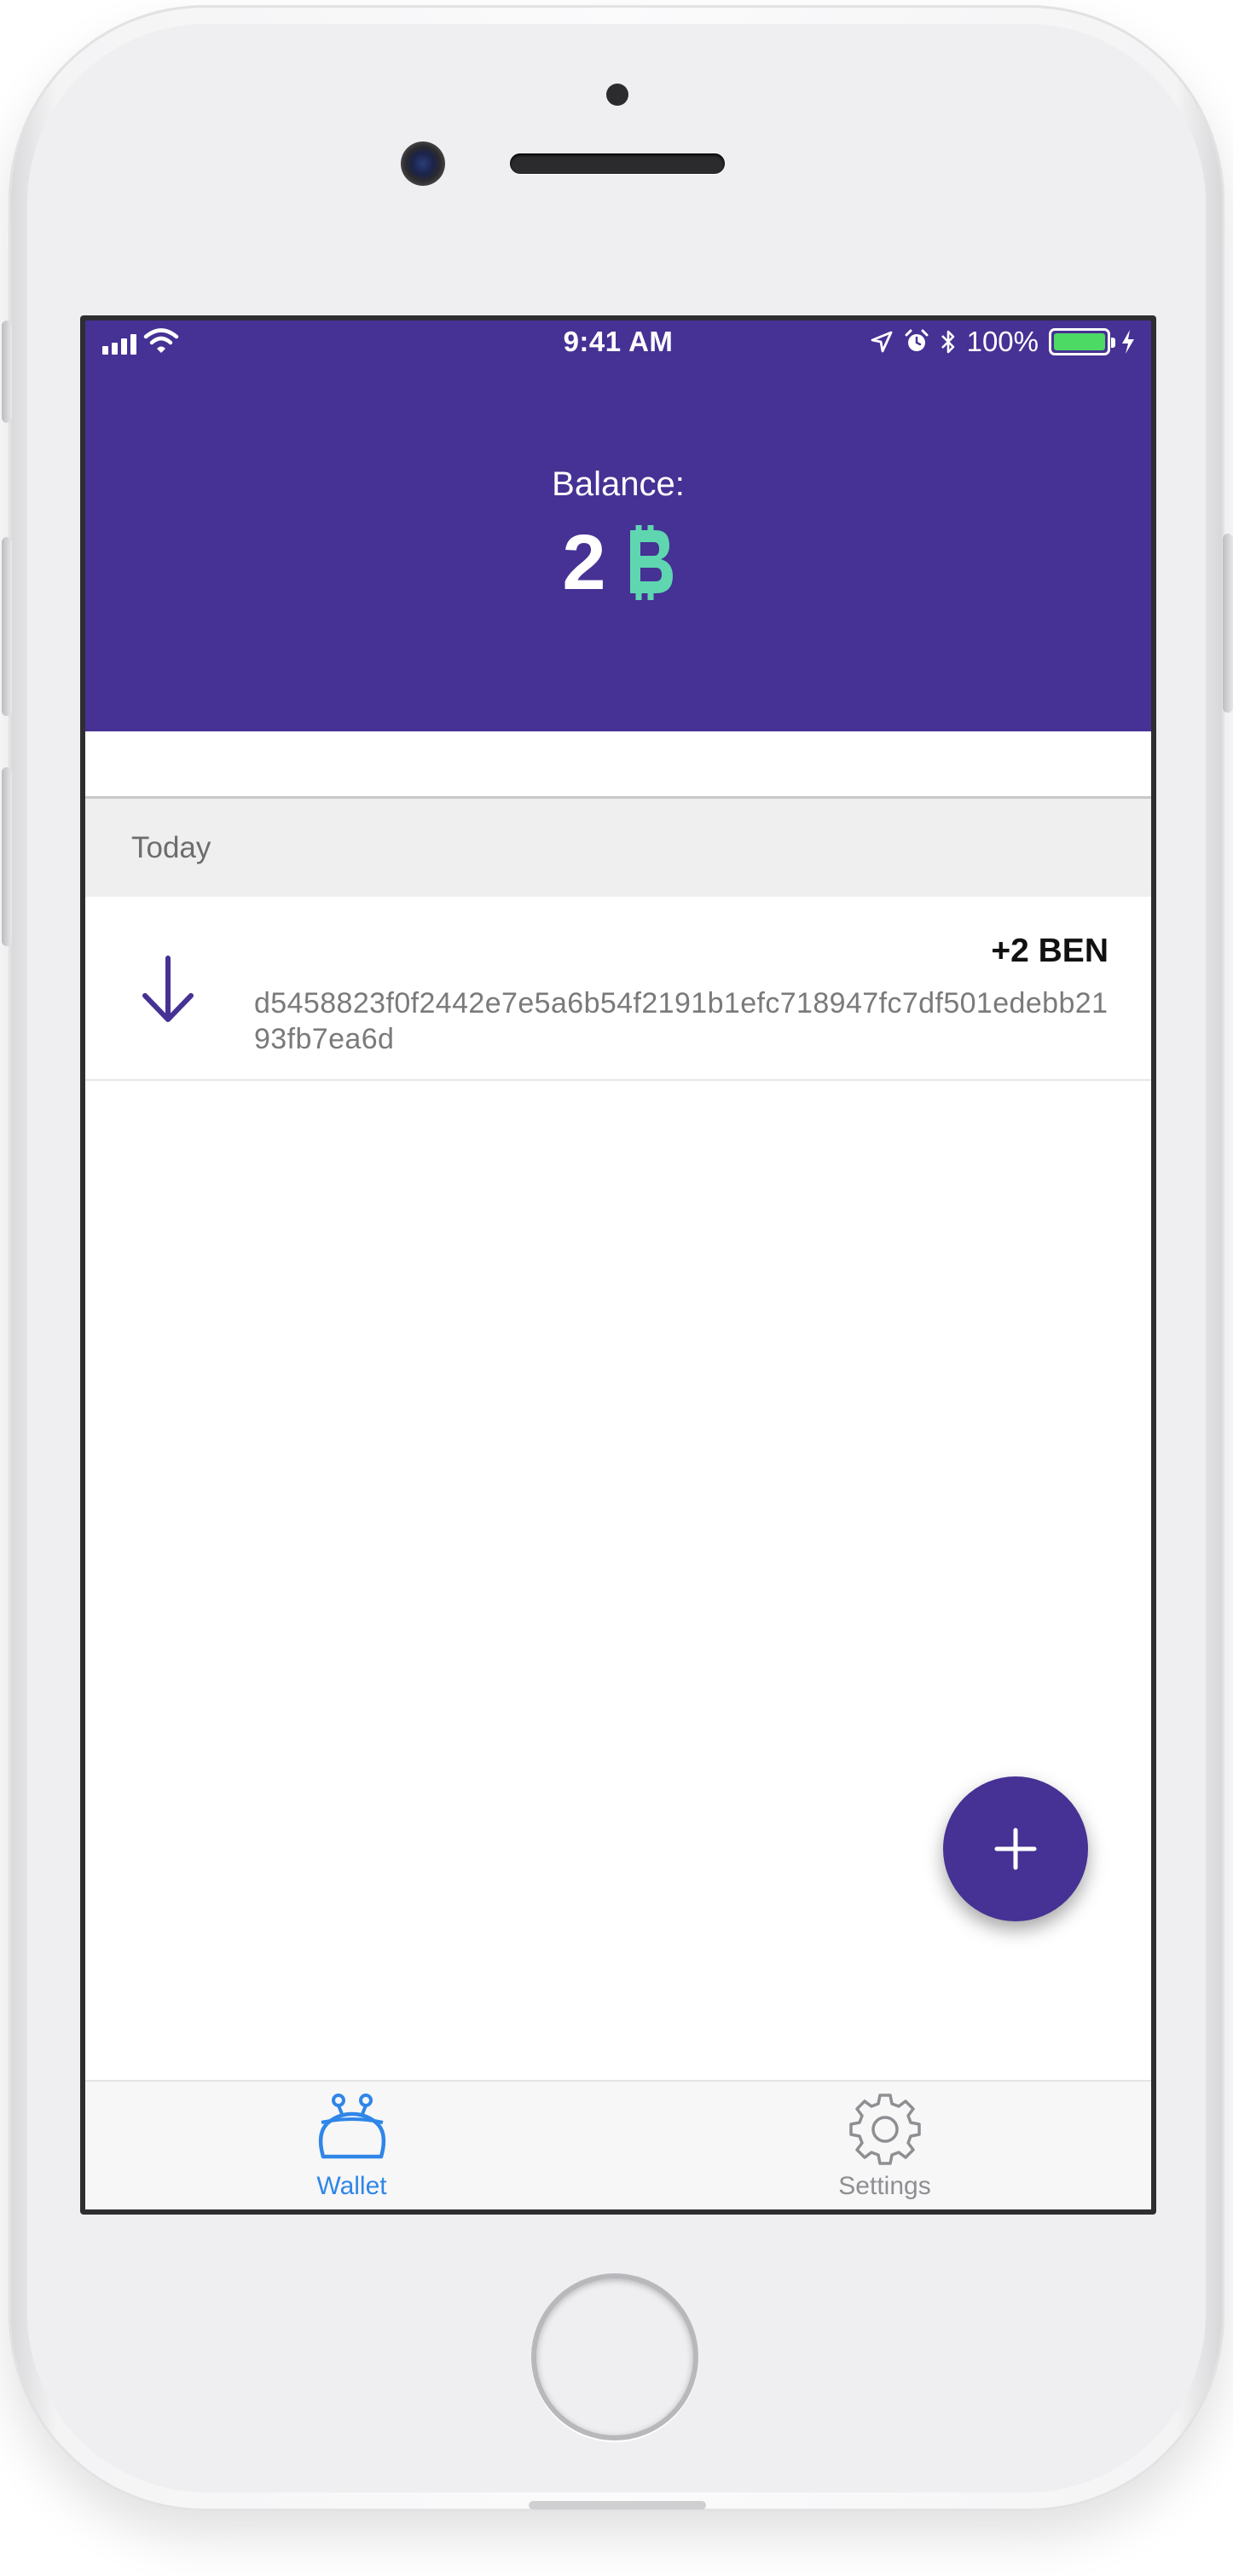 This screenshot has width=1233, height=2576. What do you see at coordinates (351, 2126) in the screenshot?
I see `wallet-icon` at bounding box center [351, 2126].